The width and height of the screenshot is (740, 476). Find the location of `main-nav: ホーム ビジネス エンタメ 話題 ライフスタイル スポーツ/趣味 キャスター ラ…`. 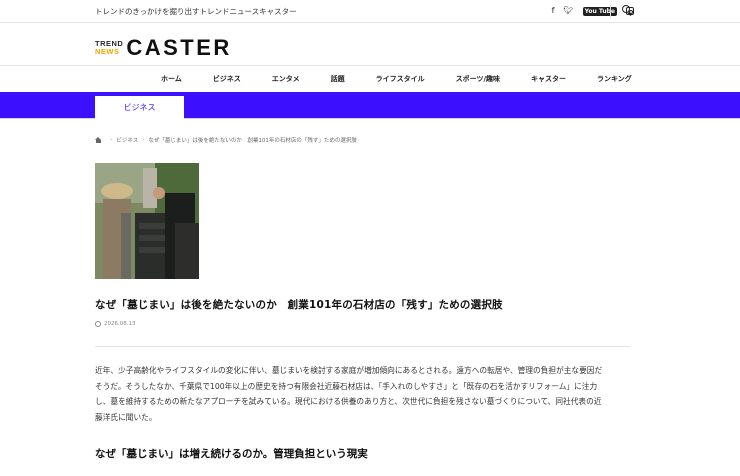

main-nav: ホーム ビジネス エンタメ 話題 ライフスタイル スポーツ/趣味 キャスター ラ… is located at coordinates (370, 79).